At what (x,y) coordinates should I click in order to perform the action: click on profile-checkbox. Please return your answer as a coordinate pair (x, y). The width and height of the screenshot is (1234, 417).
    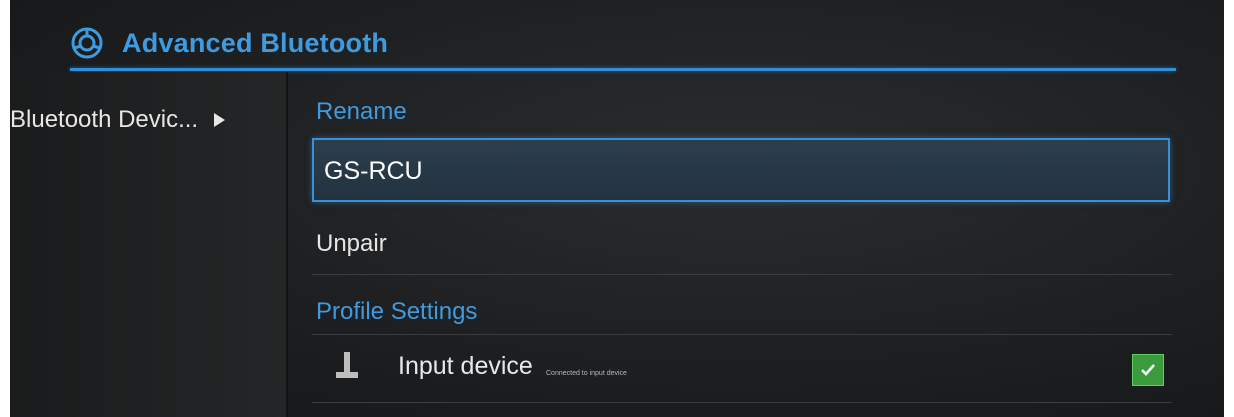
    Looking at the image, I should click on (1148, 370).